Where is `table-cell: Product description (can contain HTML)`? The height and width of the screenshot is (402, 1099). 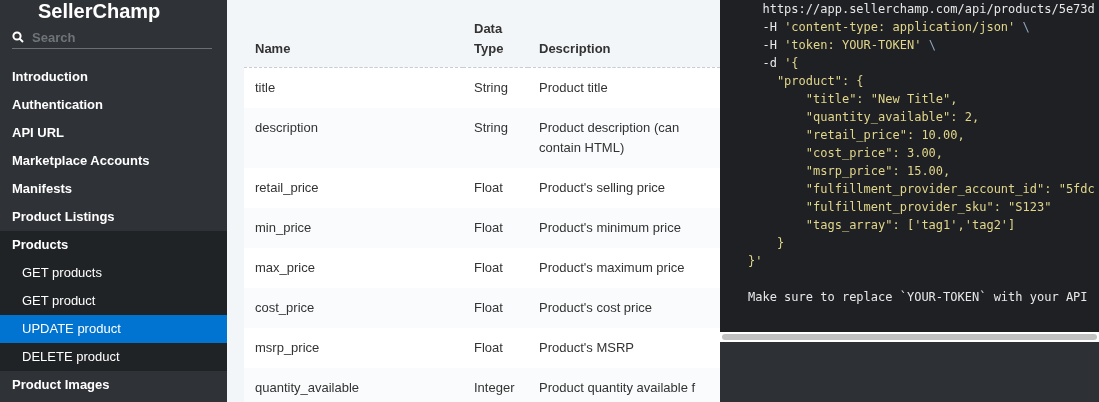 table-cell: Product description (can contain HTML) is located at coordinates (624, 137).